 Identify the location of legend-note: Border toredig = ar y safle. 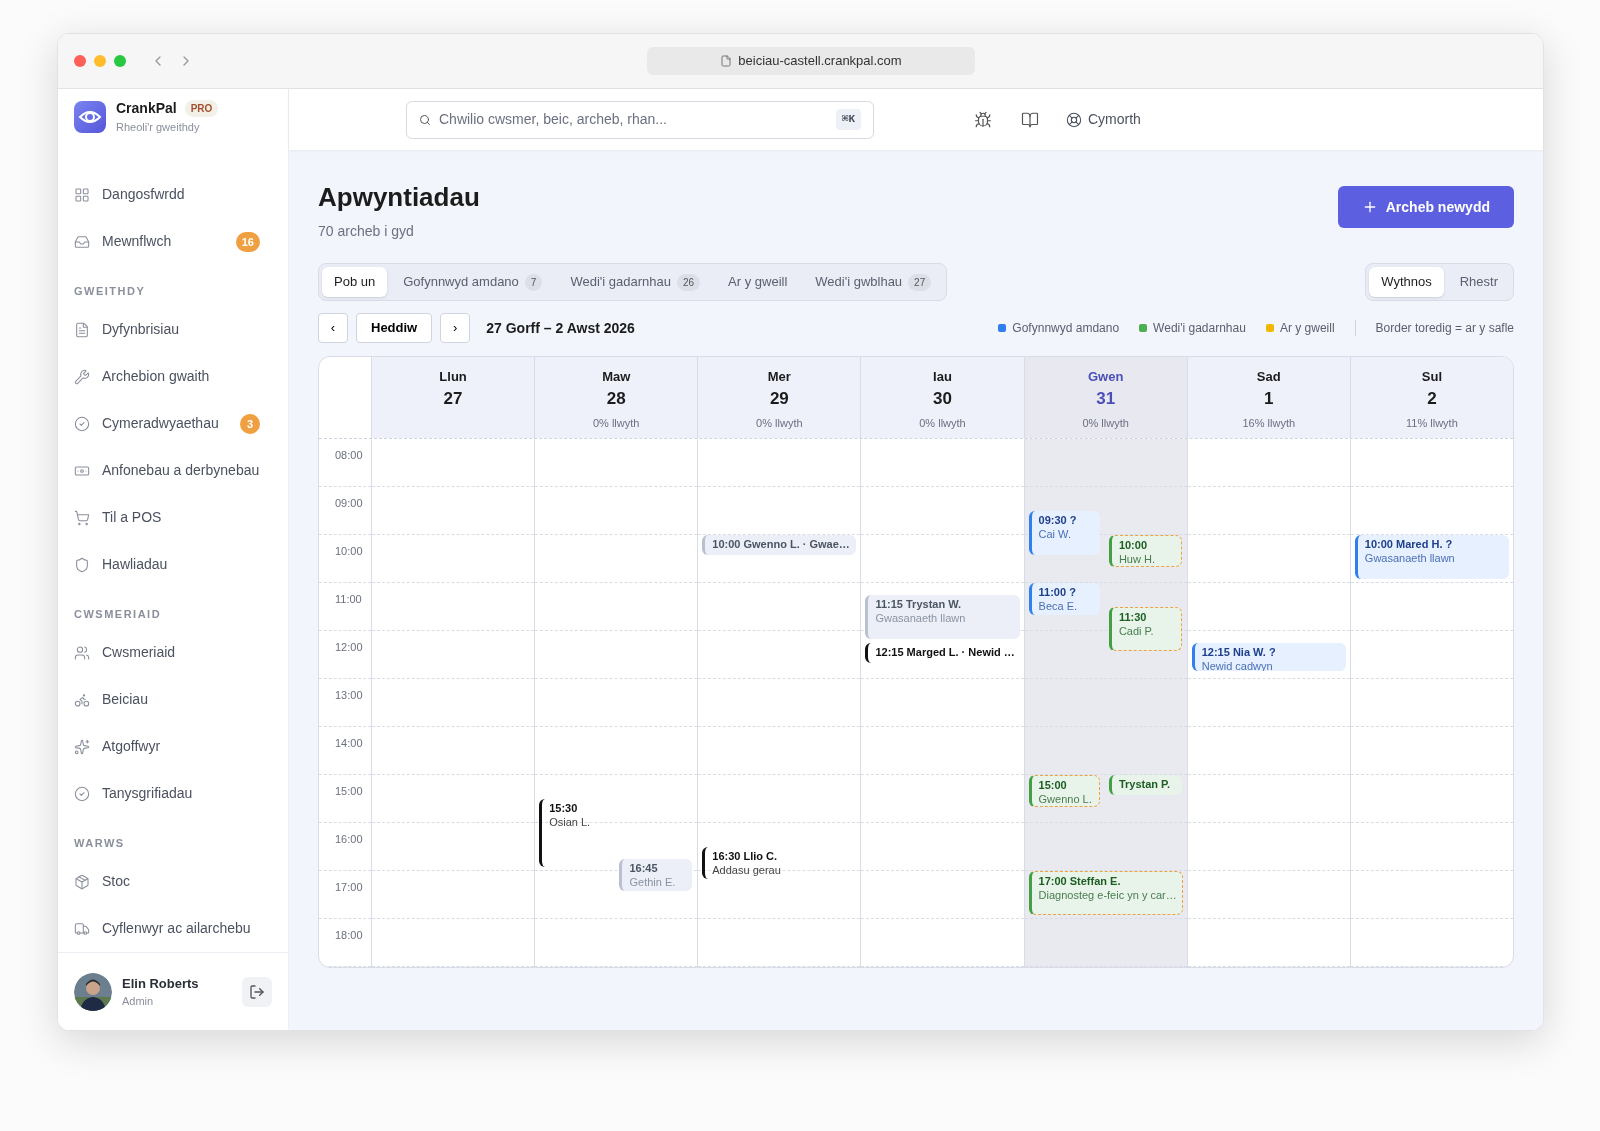
(1444, 328).